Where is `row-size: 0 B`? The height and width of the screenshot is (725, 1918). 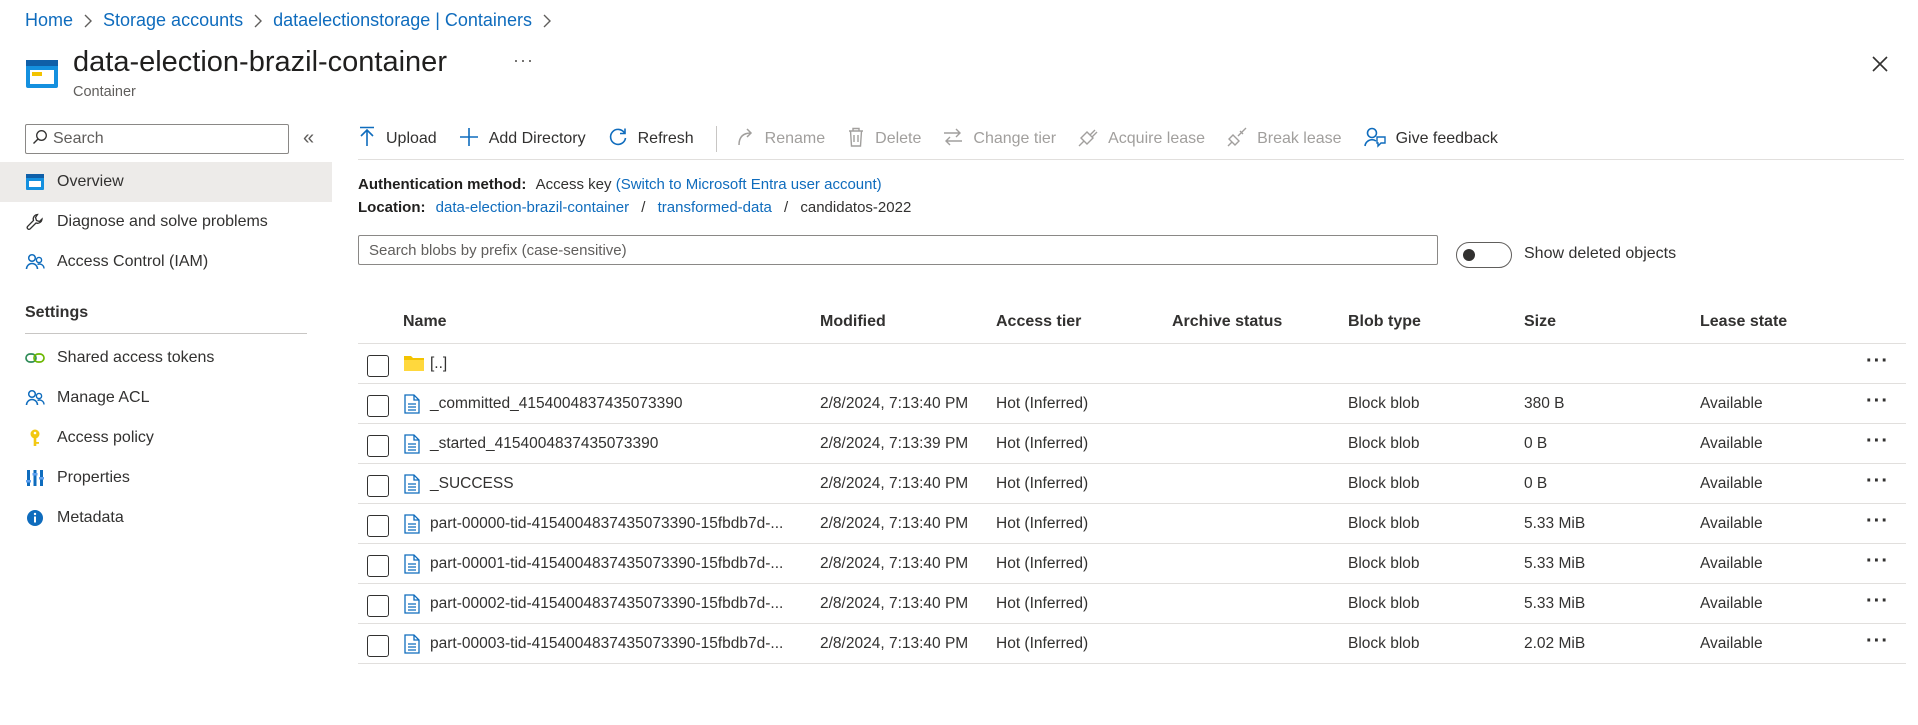 row-size: 0 B is located at coordinates (1536, 443).